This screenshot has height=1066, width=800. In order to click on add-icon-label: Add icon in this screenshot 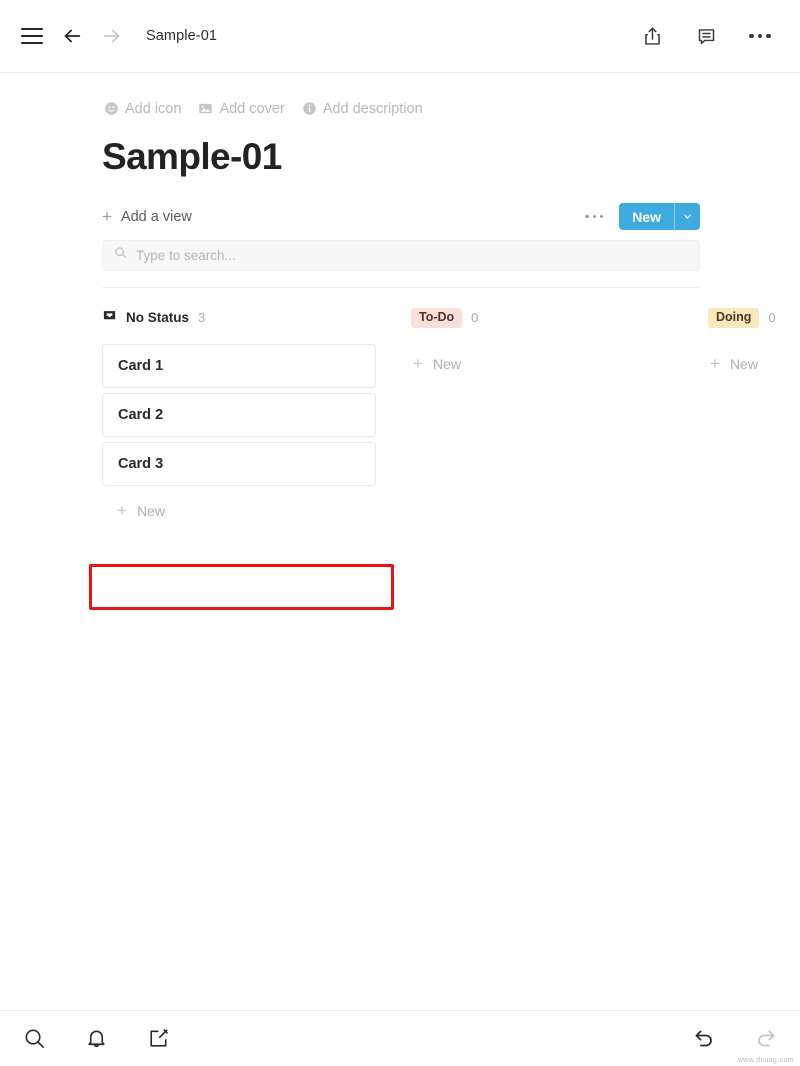, I will do `click(153, 108)`.